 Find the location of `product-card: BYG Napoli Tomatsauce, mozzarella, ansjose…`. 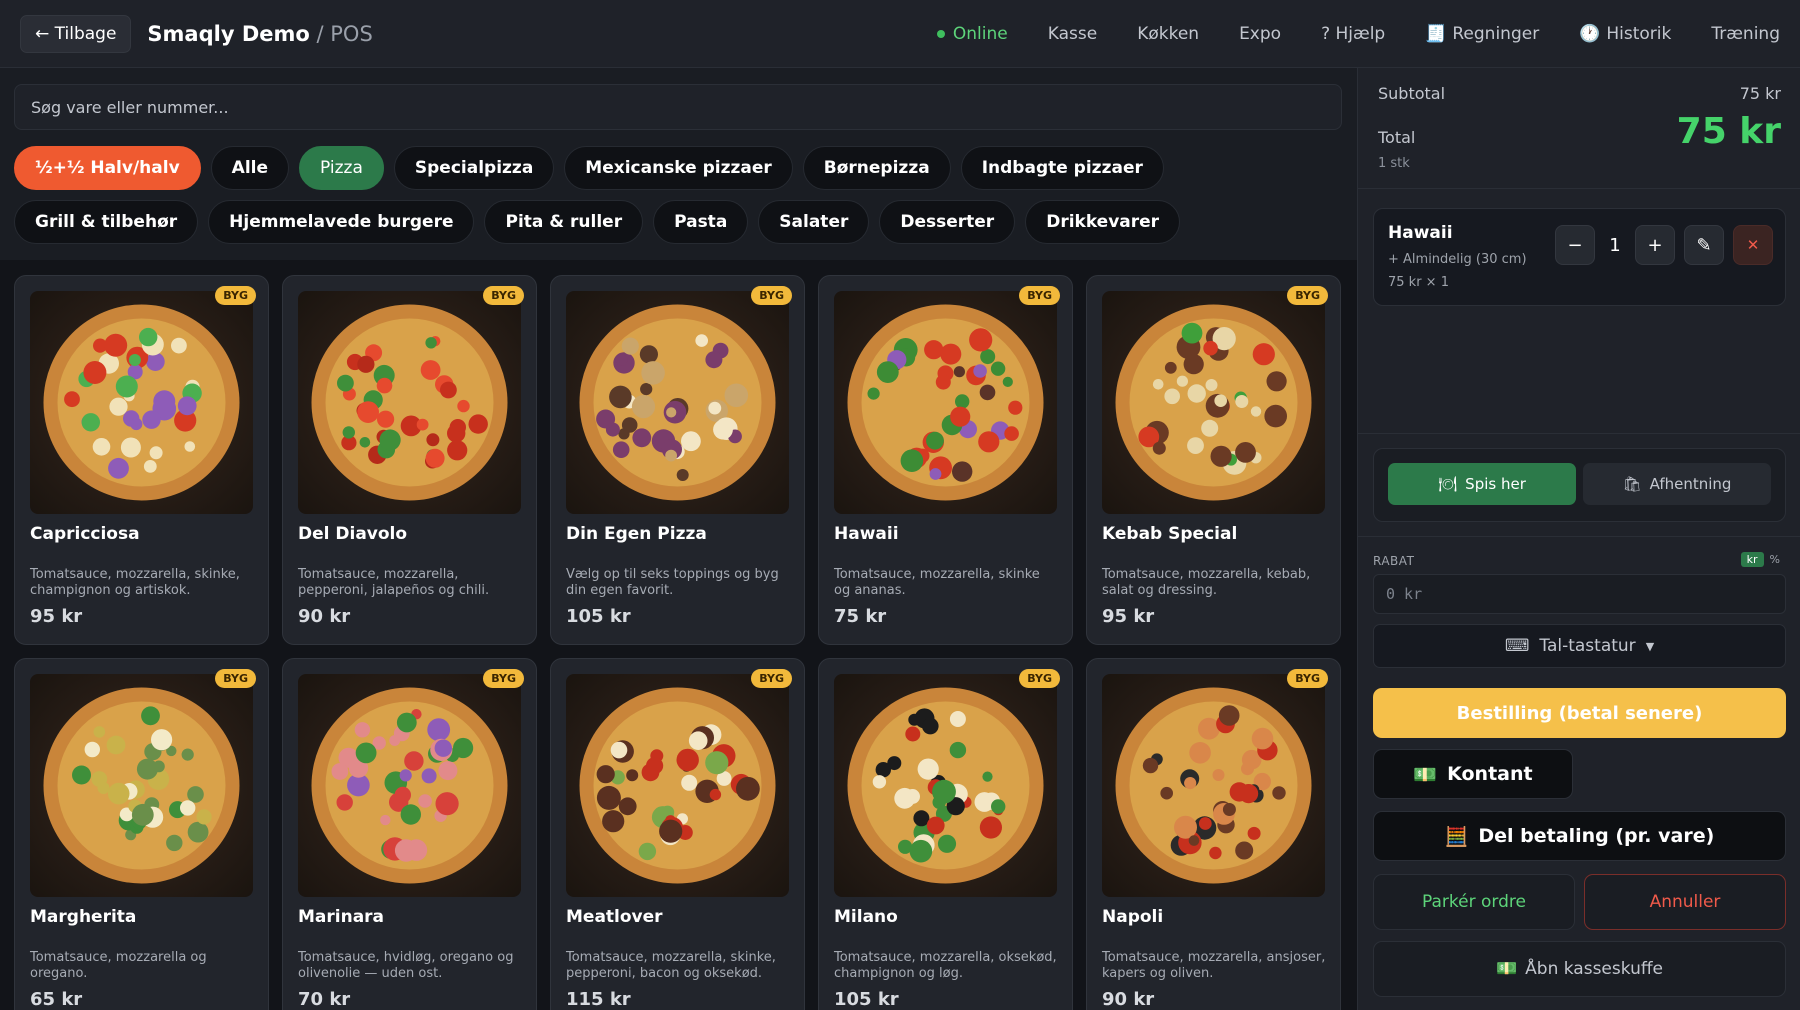

product-card: BYG Napoli Tomatsauce, mozzarella, ansjose… is located at coordinates (1213, 834).